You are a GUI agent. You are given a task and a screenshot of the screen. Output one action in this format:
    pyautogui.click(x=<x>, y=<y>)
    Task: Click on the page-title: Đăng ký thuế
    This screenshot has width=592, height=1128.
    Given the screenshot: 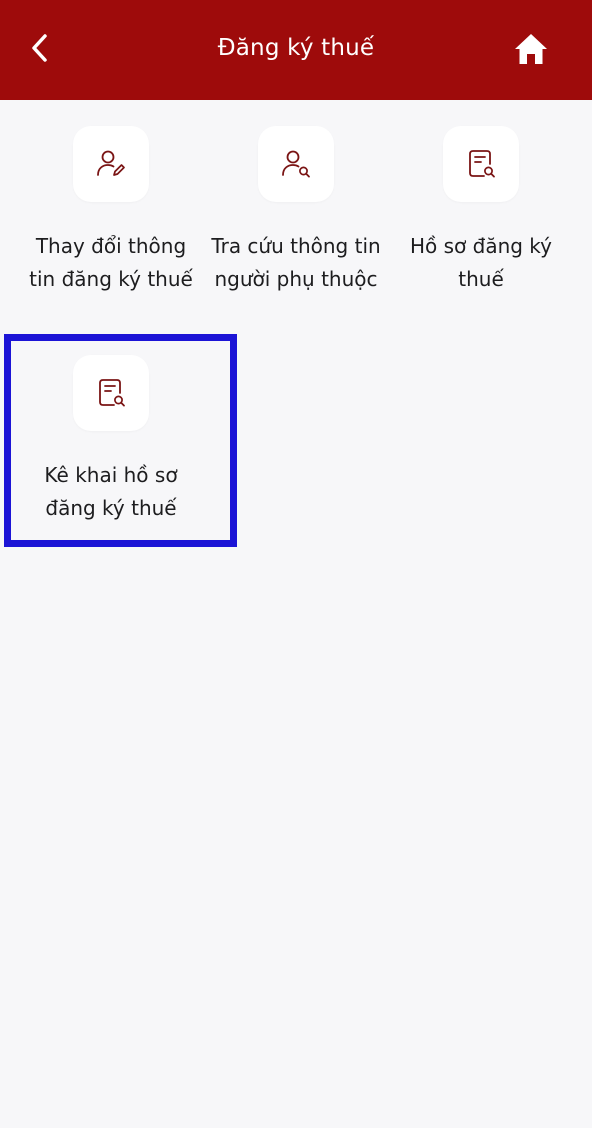 What is the action you would take?
    pyautogui.click(x=296, y=48)
    